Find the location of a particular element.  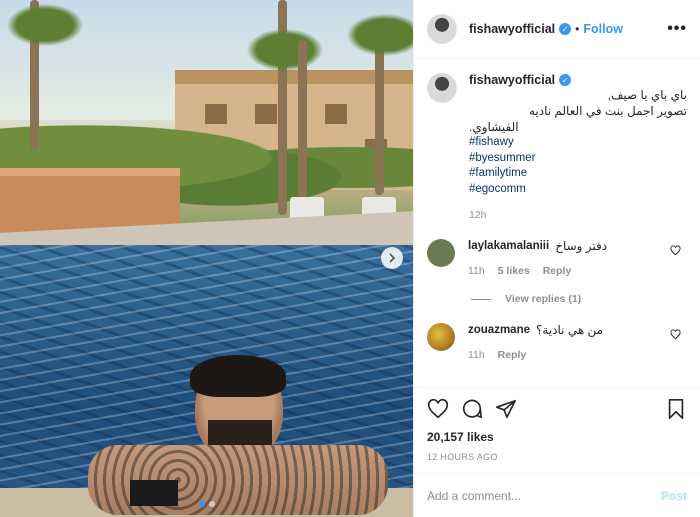

action-bar: 20,157 likes 12 HOURS AGO is located at coordinates (557, 430).